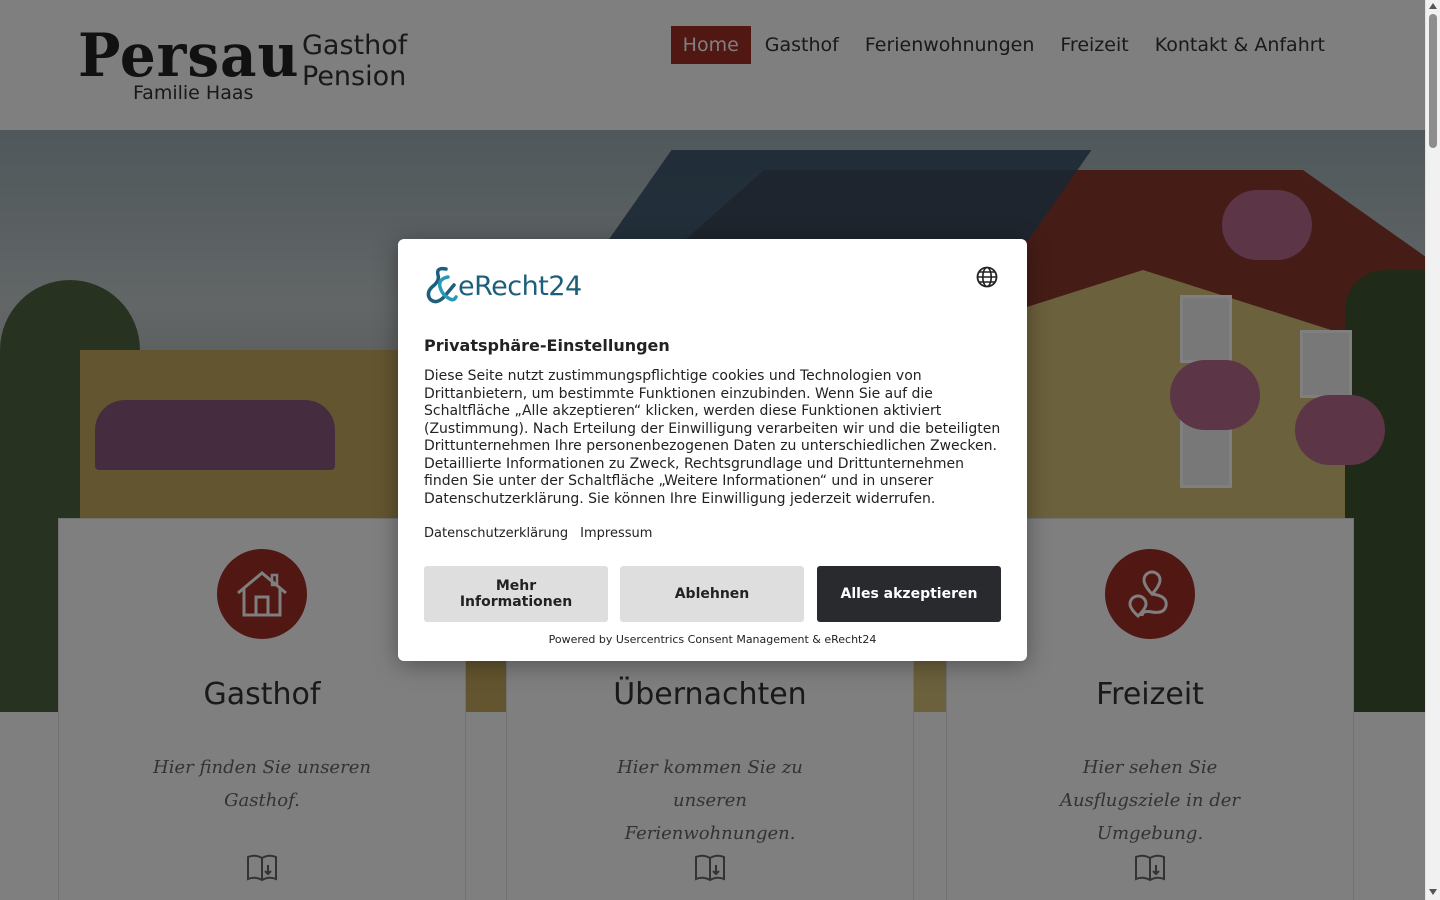 The image size is (1440, 900). What do you see at coordinates (516, 594) in the screenshot?
I see `more-info-button: Mehr Informationen` at bounding box center [516, 594].